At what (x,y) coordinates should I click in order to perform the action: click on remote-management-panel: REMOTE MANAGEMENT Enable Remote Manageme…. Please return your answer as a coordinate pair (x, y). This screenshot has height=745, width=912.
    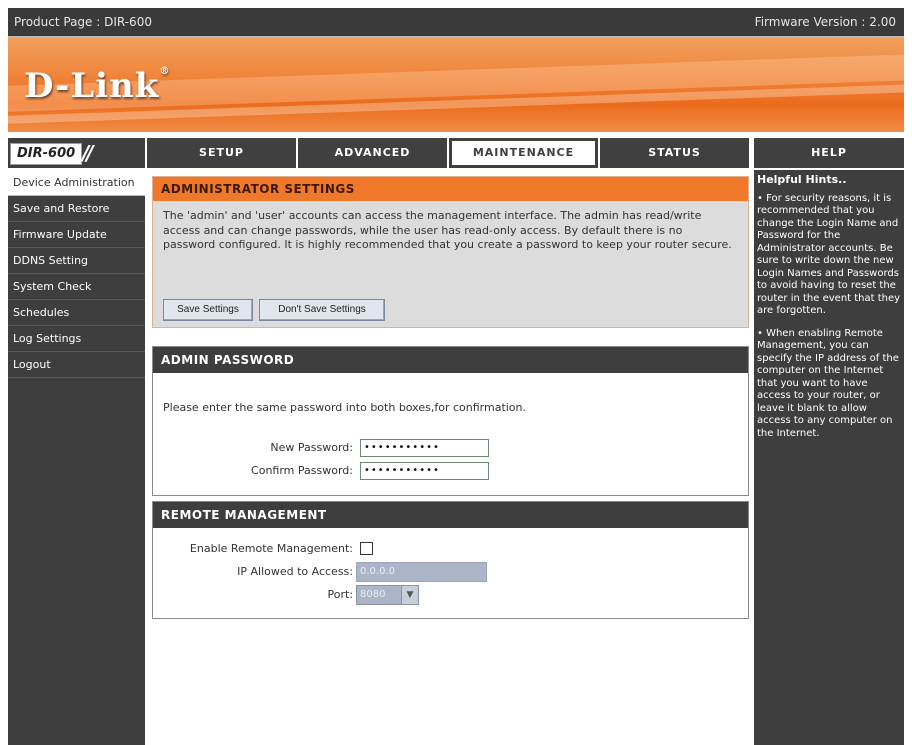
    Looking at the image, I should click on (450, 560).